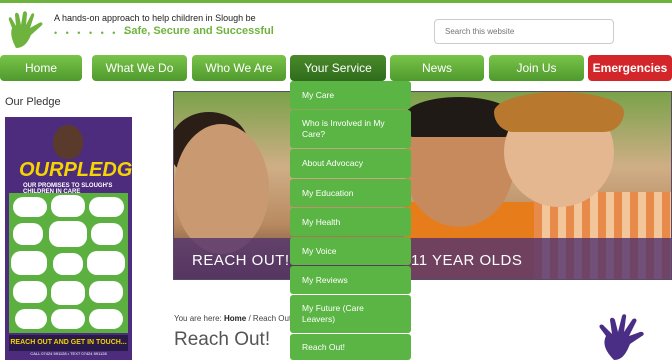 The height and width of the screenshot is (360, 672). I want to click on hand-logo-icon, so click(29, 30).